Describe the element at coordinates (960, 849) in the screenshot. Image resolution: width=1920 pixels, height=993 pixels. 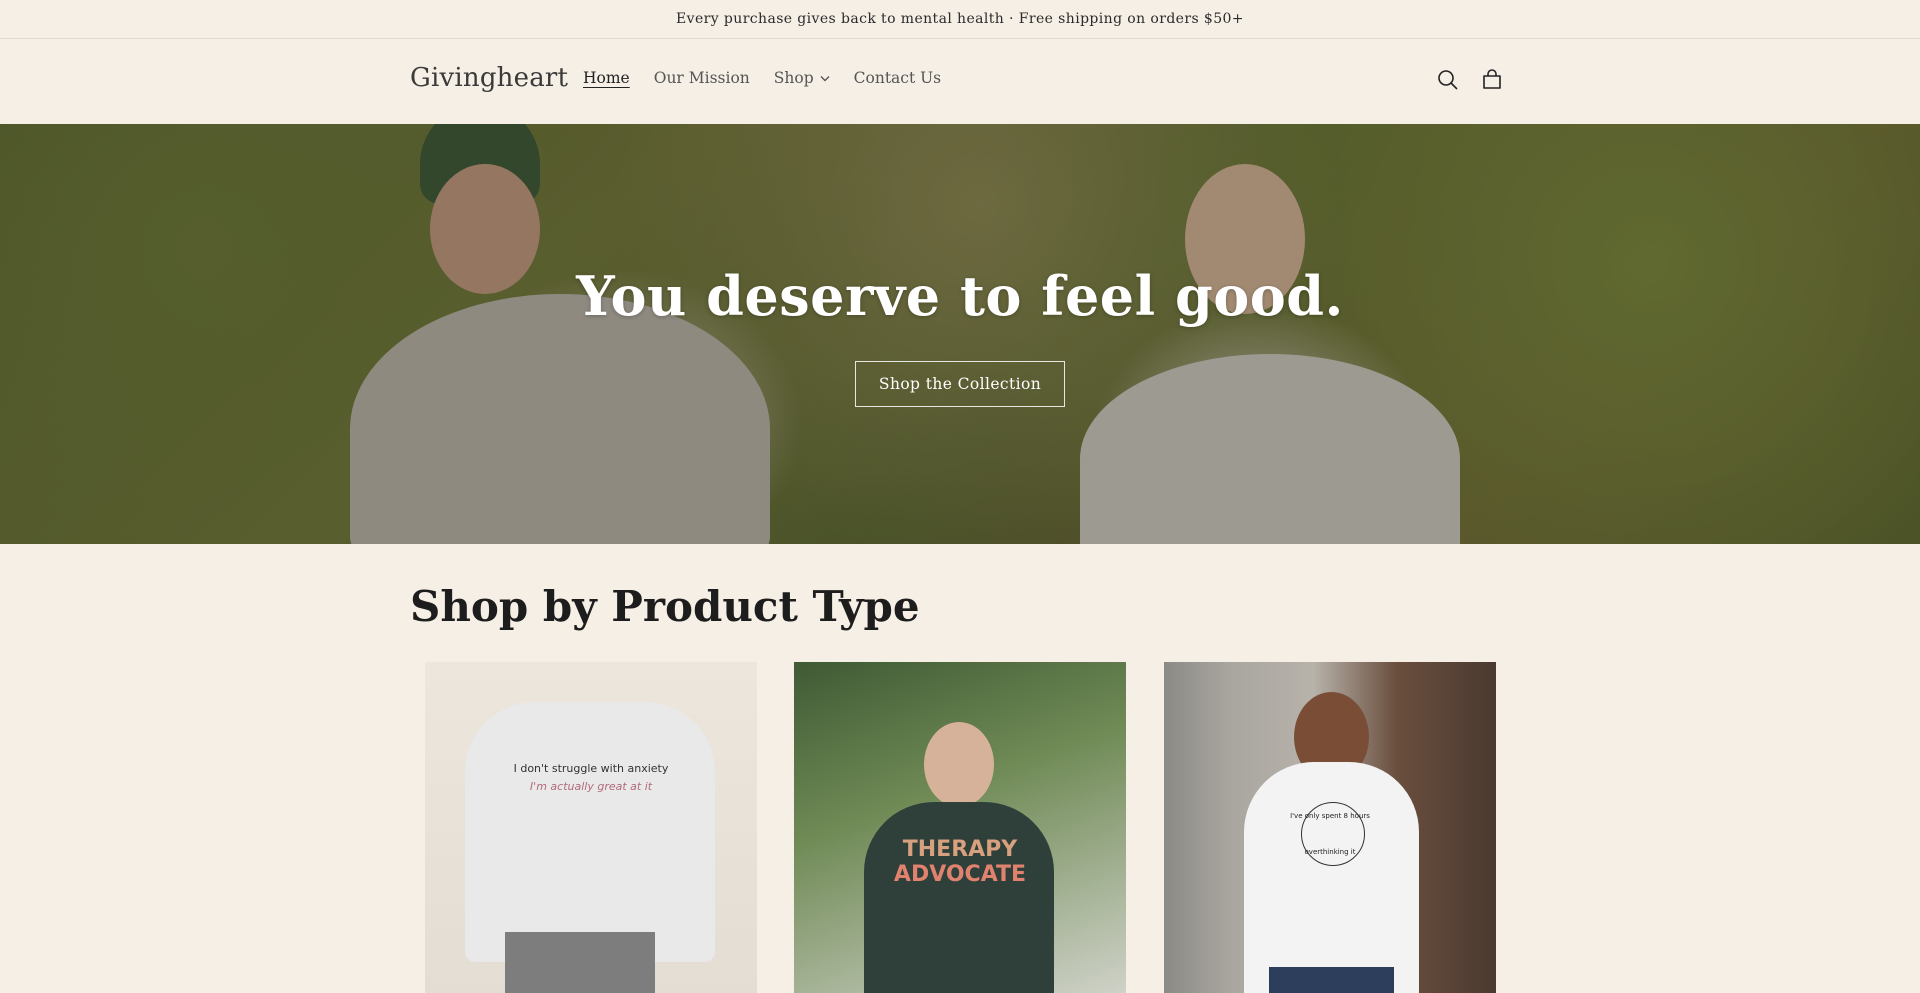
I see `product-print-line1: THERAPY` at that location.